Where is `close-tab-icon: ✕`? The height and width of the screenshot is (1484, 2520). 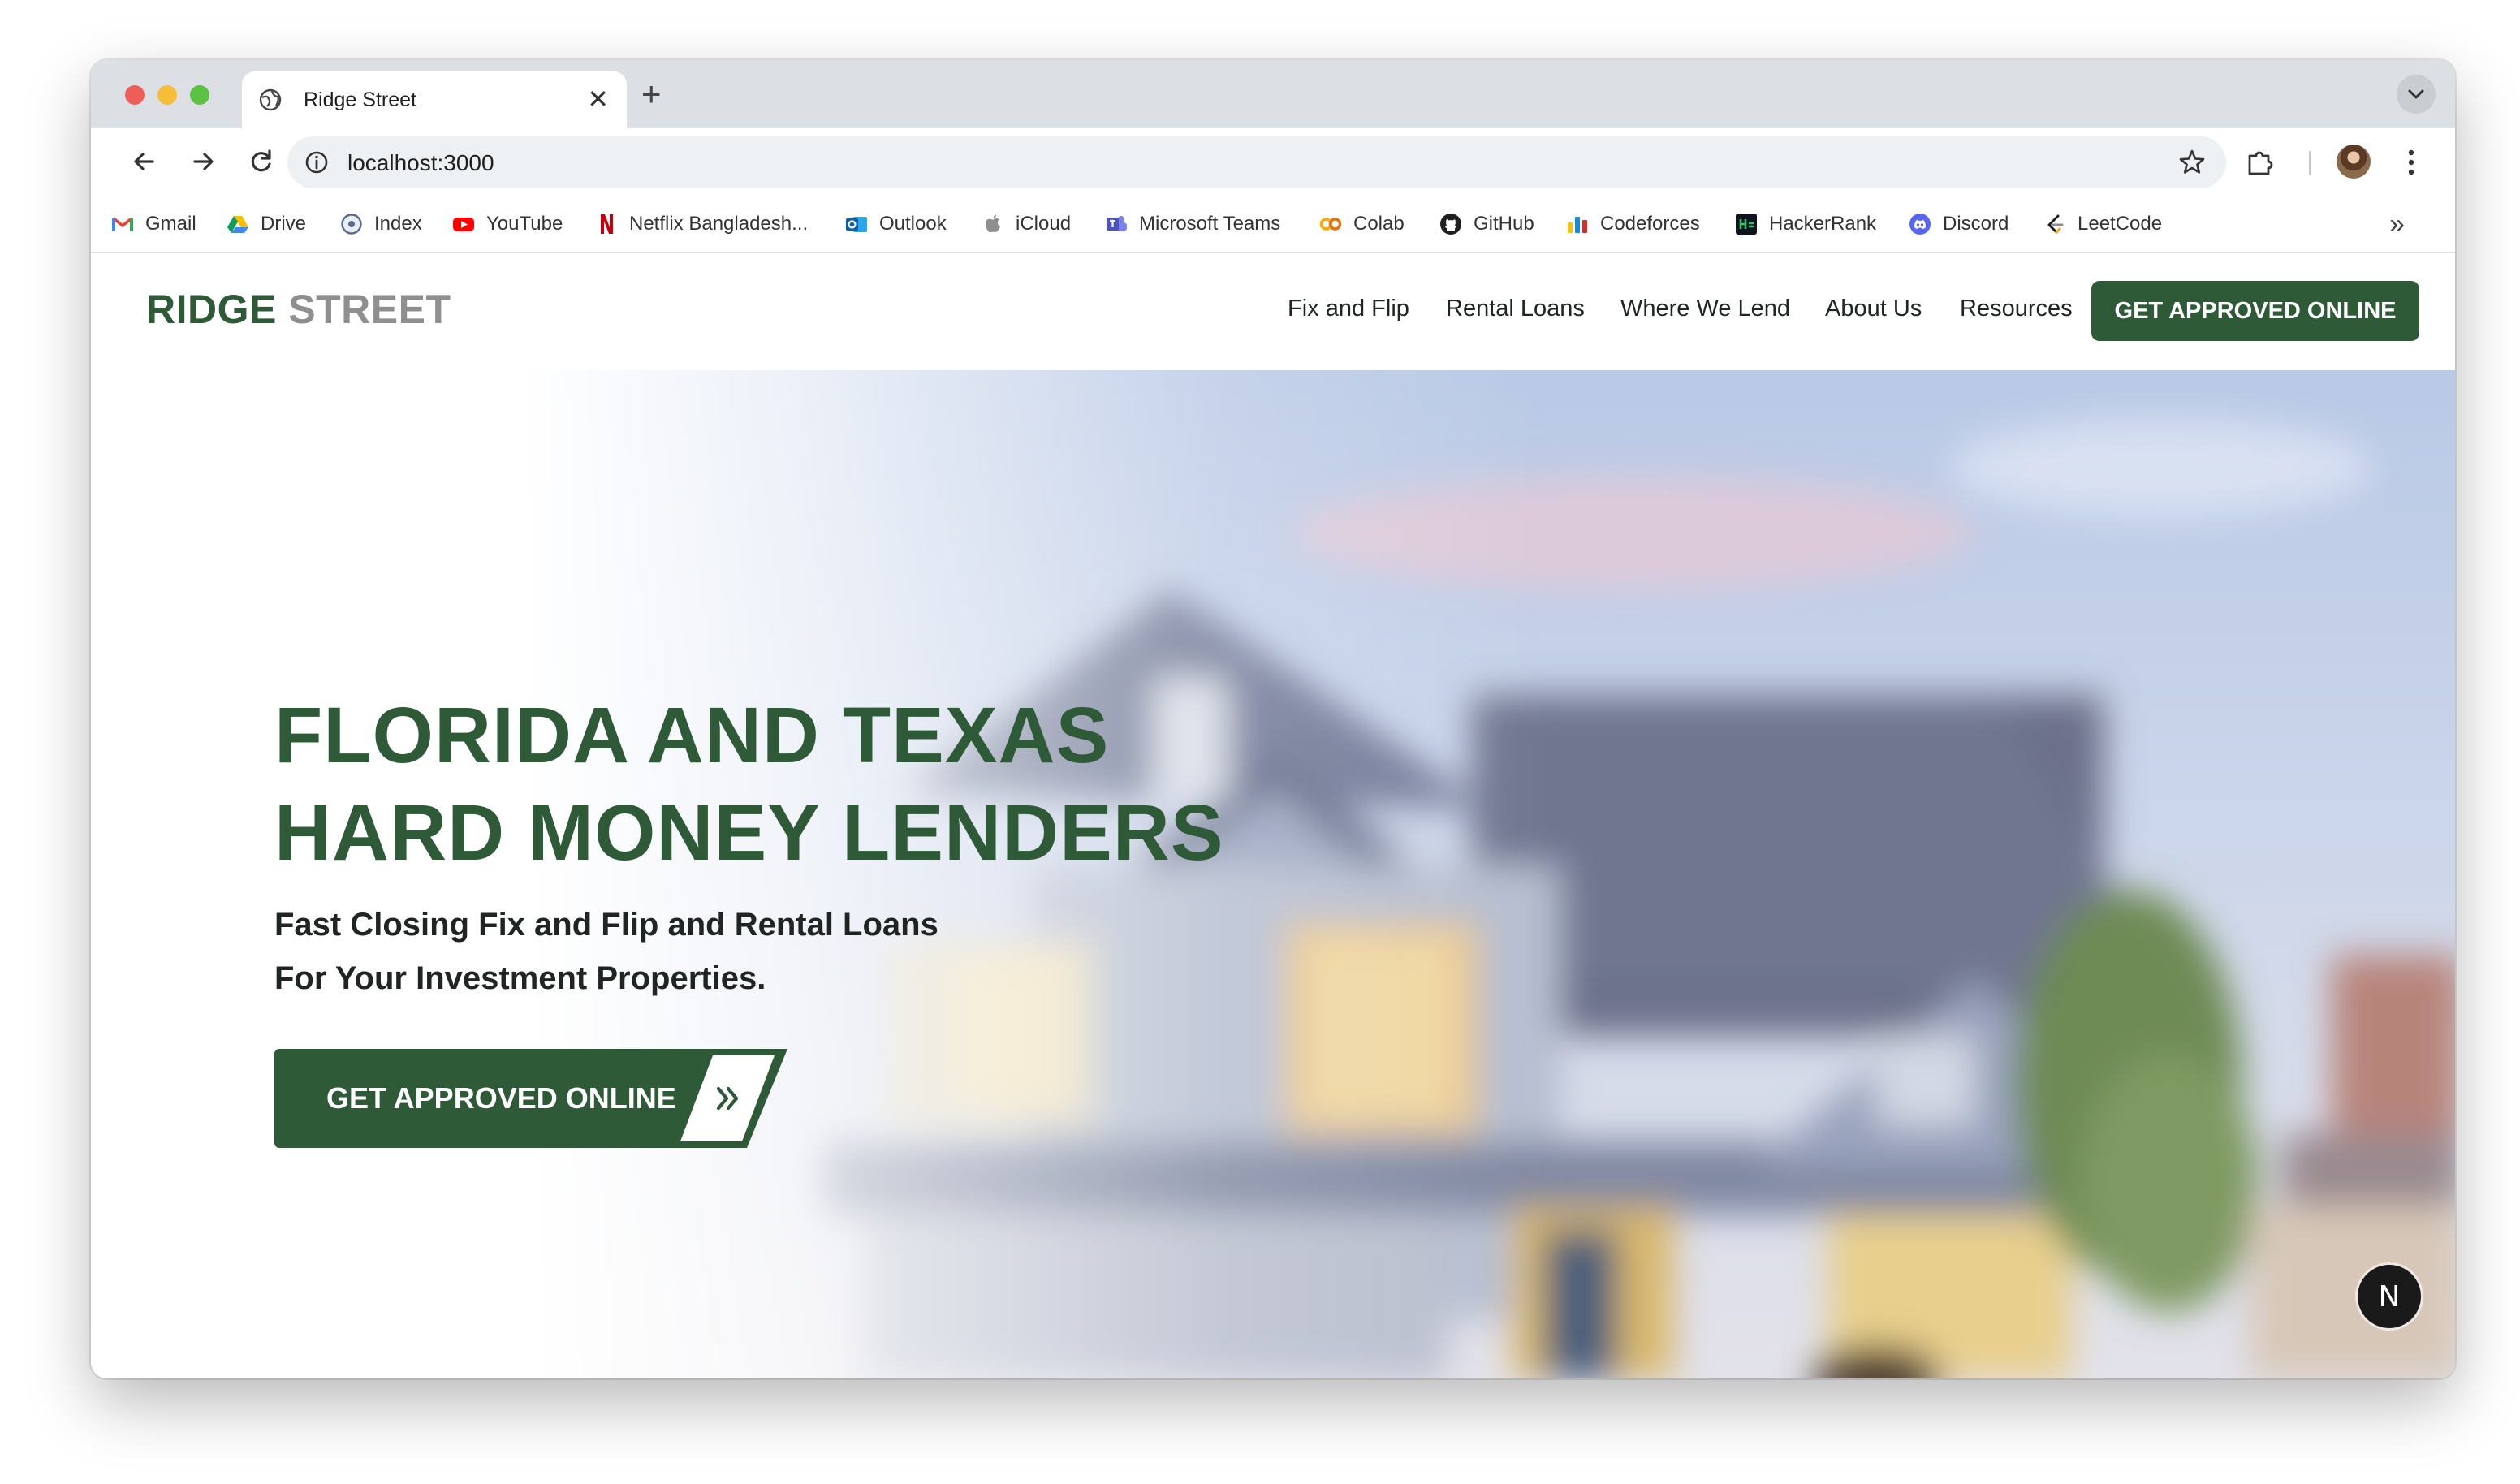 close-tab-icon: ✕ is located at coordinates (598, 99).